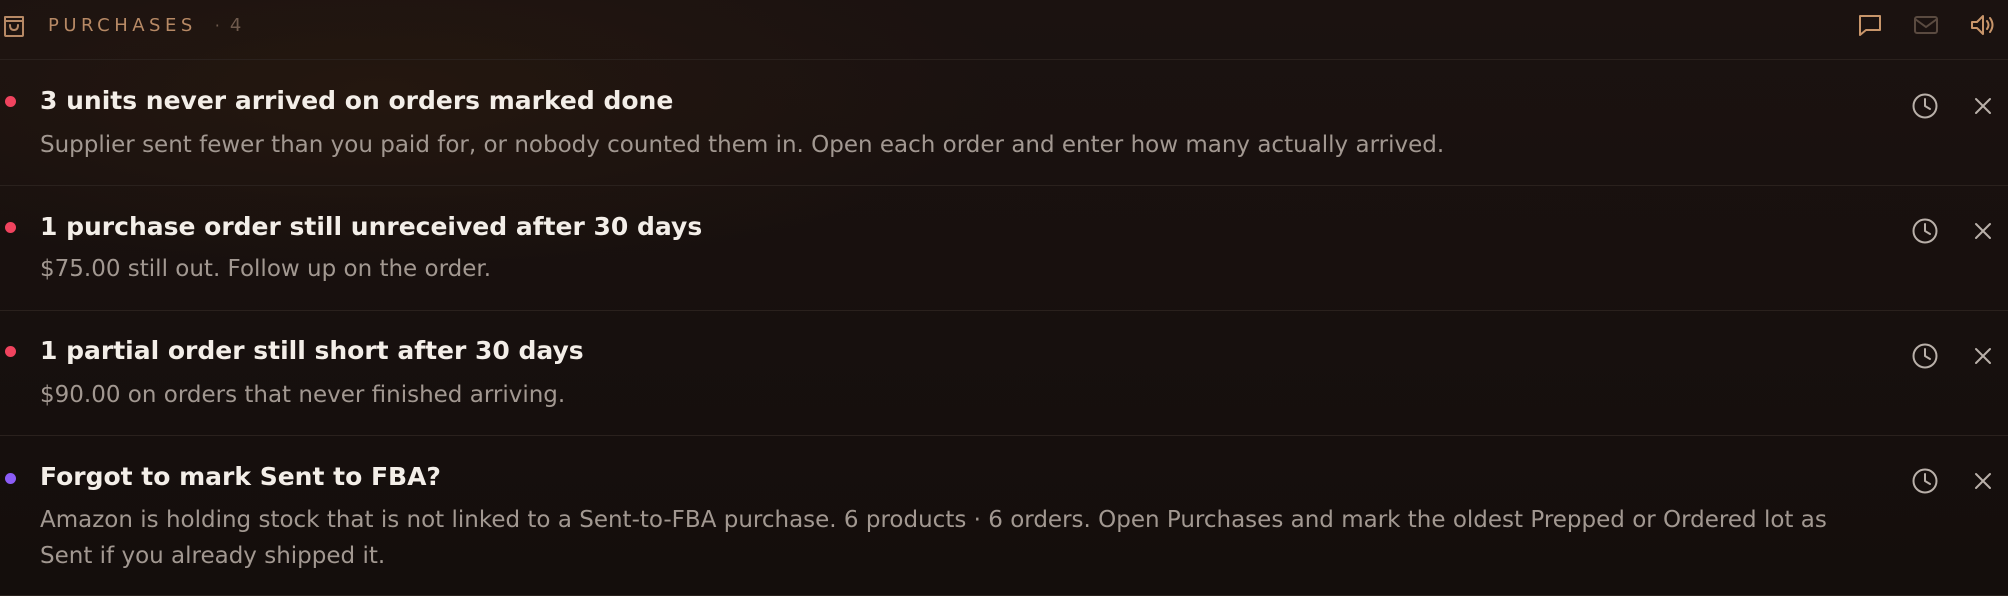  Describe the element at coordinates (1004, 25) in the screenshot. I see `header-actions` at that location.